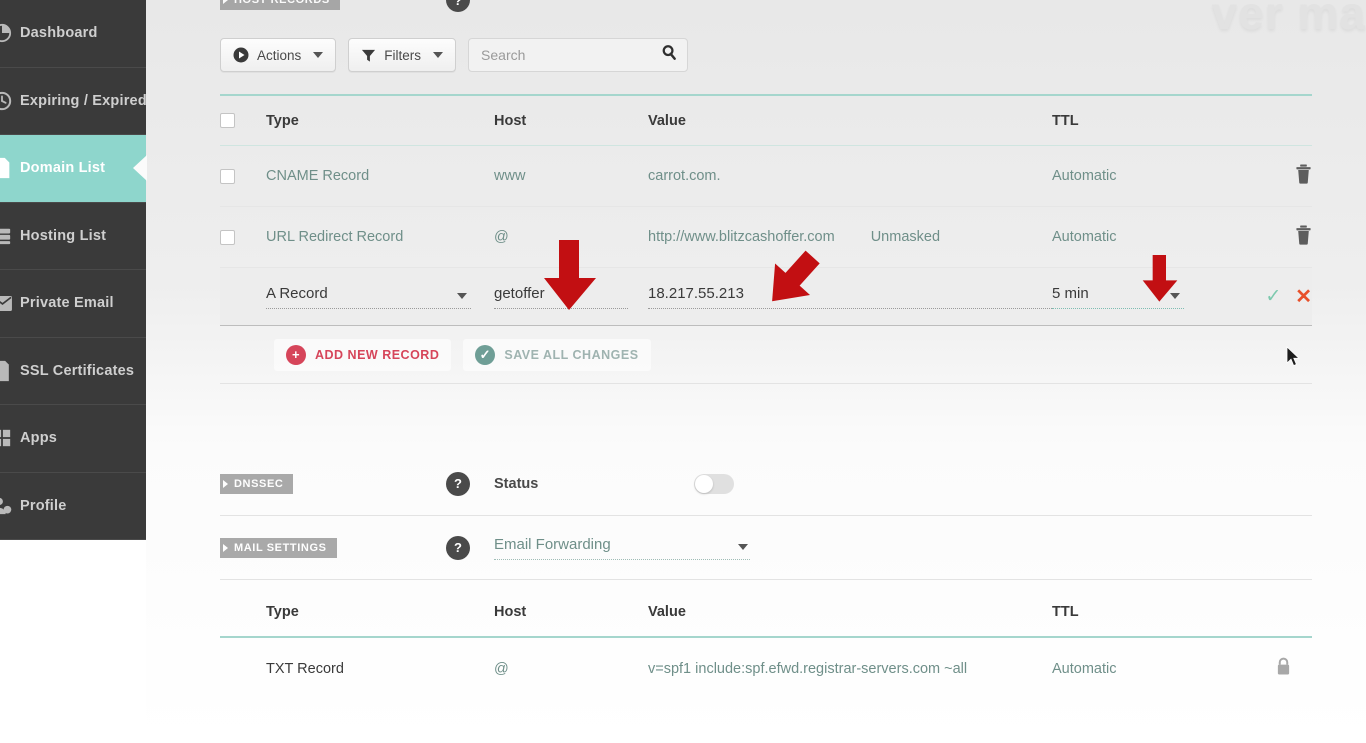 Image resolution: width=1366 pixels, height=743 pixels. What do you see at coordinates (501, 668) in the screenshot?
I see `cell-host: @` at bounding box center [501, 668].